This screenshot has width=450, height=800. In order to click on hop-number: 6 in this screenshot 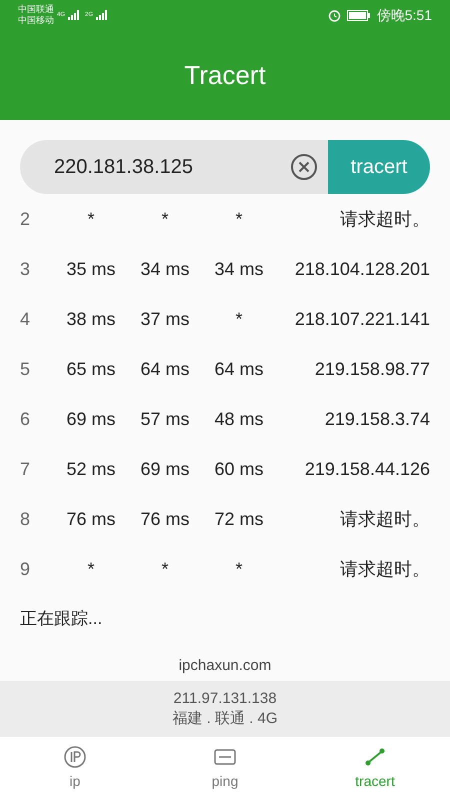, I will do `click(25, 418)`.